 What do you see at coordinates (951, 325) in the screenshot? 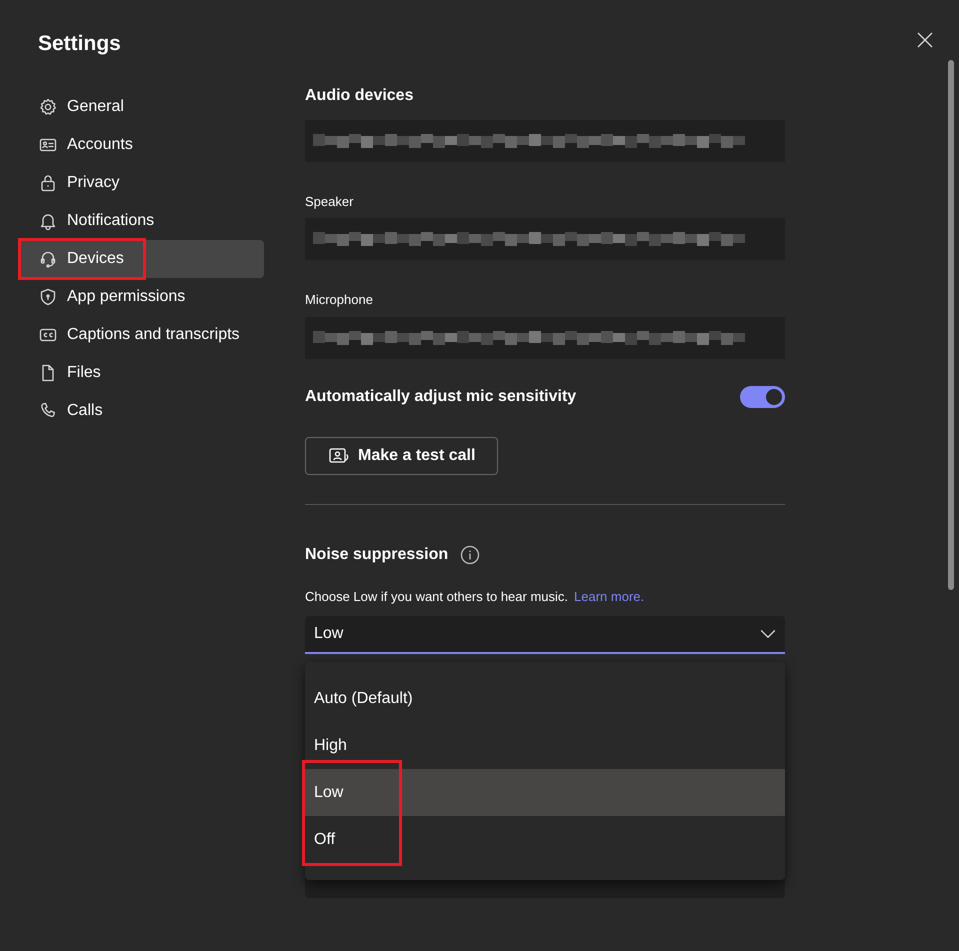
I see `scrollbar-thumb` at bounding box center [951, 325].